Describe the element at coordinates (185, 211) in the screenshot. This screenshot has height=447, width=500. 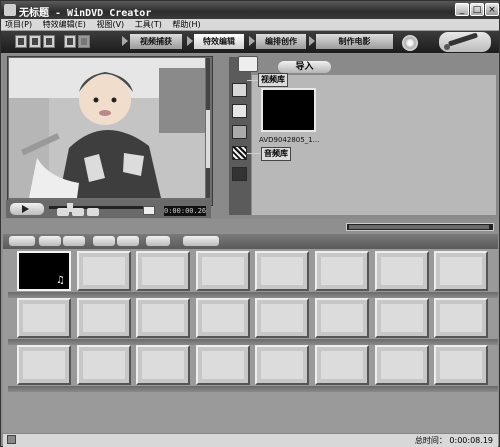
I see `preview-timecode: 0:00:00.26` at that location.